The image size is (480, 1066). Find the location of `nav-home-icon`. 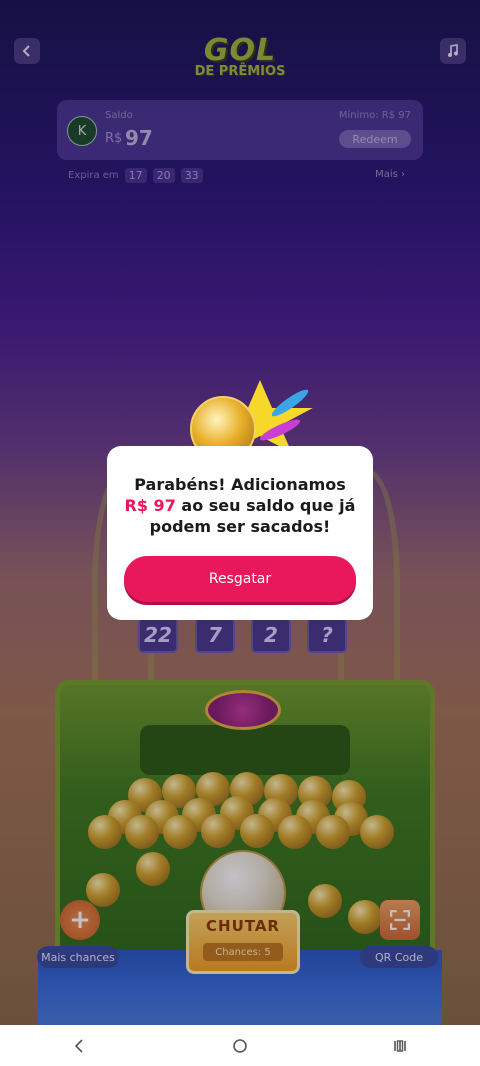

nav-home-icon is located at coordinates (240, 1045).